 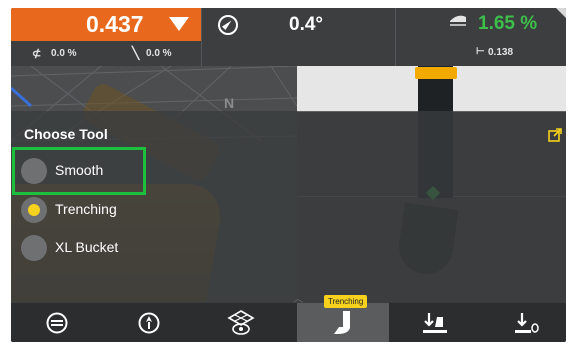 I want to click on cross-slope-value: 0.0 %, so click(x=64, y=53).